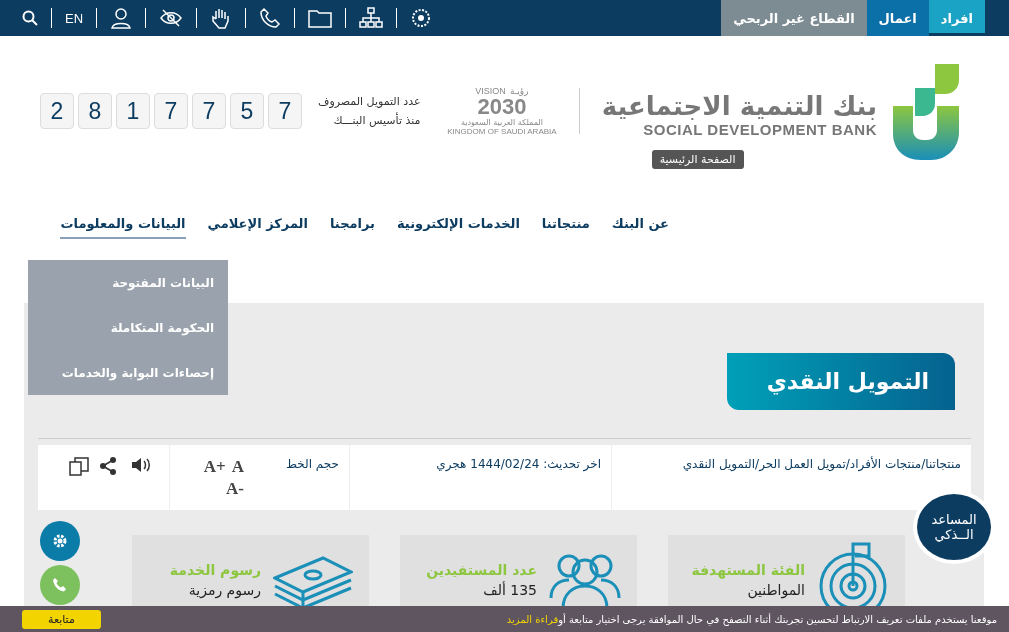  What do you see at coordinates (371, 18) in the screenshot?
I see `sitemap-icon` at bounding box center [371, 18].